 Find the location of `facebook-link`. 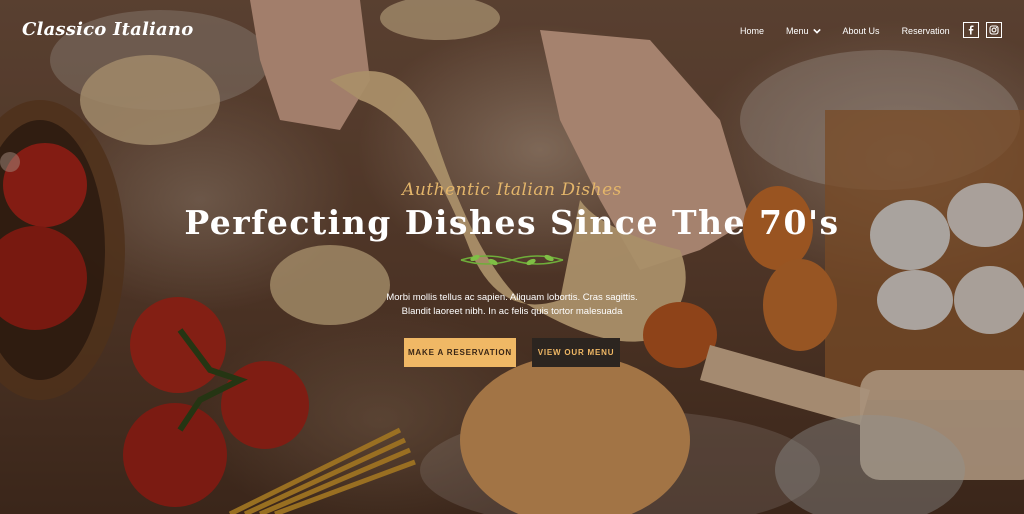

facebook-link is located at coordinates (971, 30).